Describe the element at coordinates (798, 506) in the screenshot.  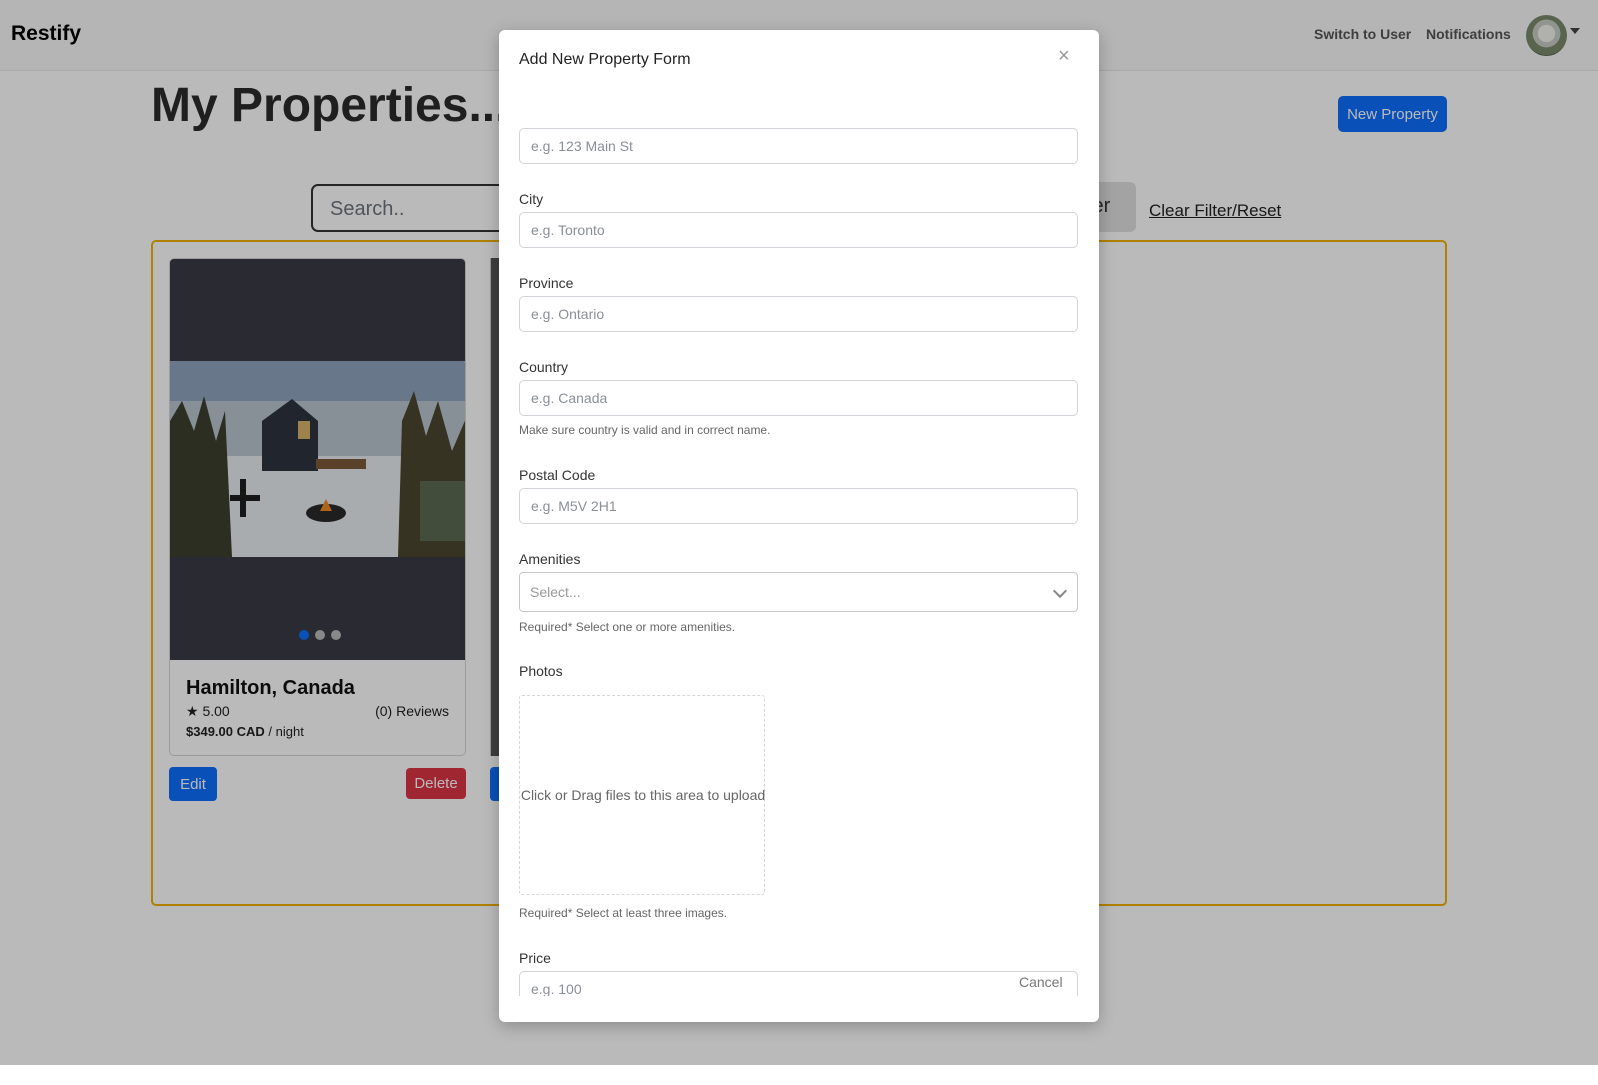
I see `postal-code-field: e.g. M5V 2H1` at that location.